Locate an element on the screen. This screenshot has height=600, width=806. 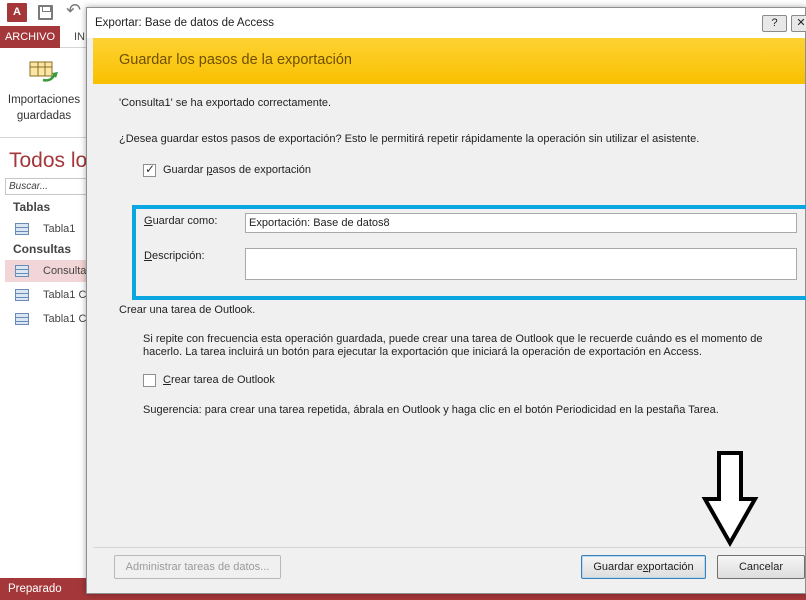
nav-item-query-2: Tabla1 C is located at coordinates (47, 295).